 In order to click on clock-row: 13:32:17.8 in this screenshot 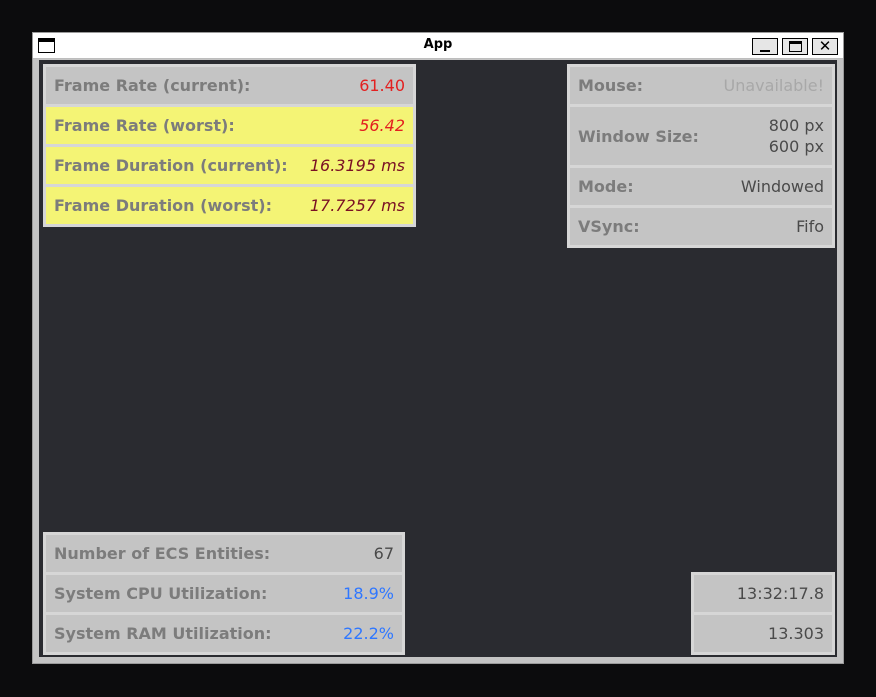, I will do `click(763, 593)`.